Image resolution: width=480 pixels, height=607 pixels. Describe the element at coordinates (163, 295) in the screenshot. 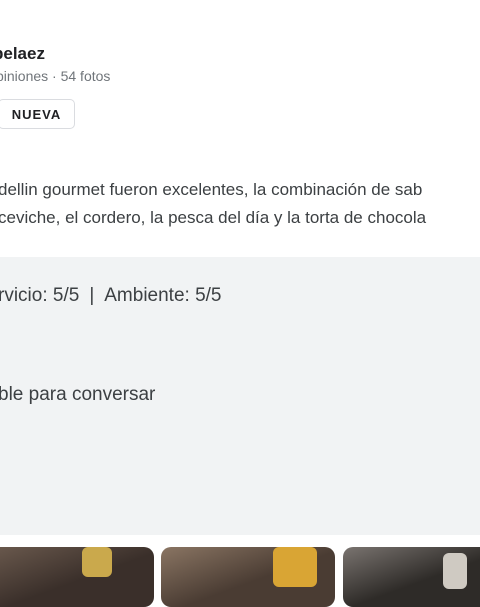

I see `ambience-rating: Ambiente: 5/5` at that location.